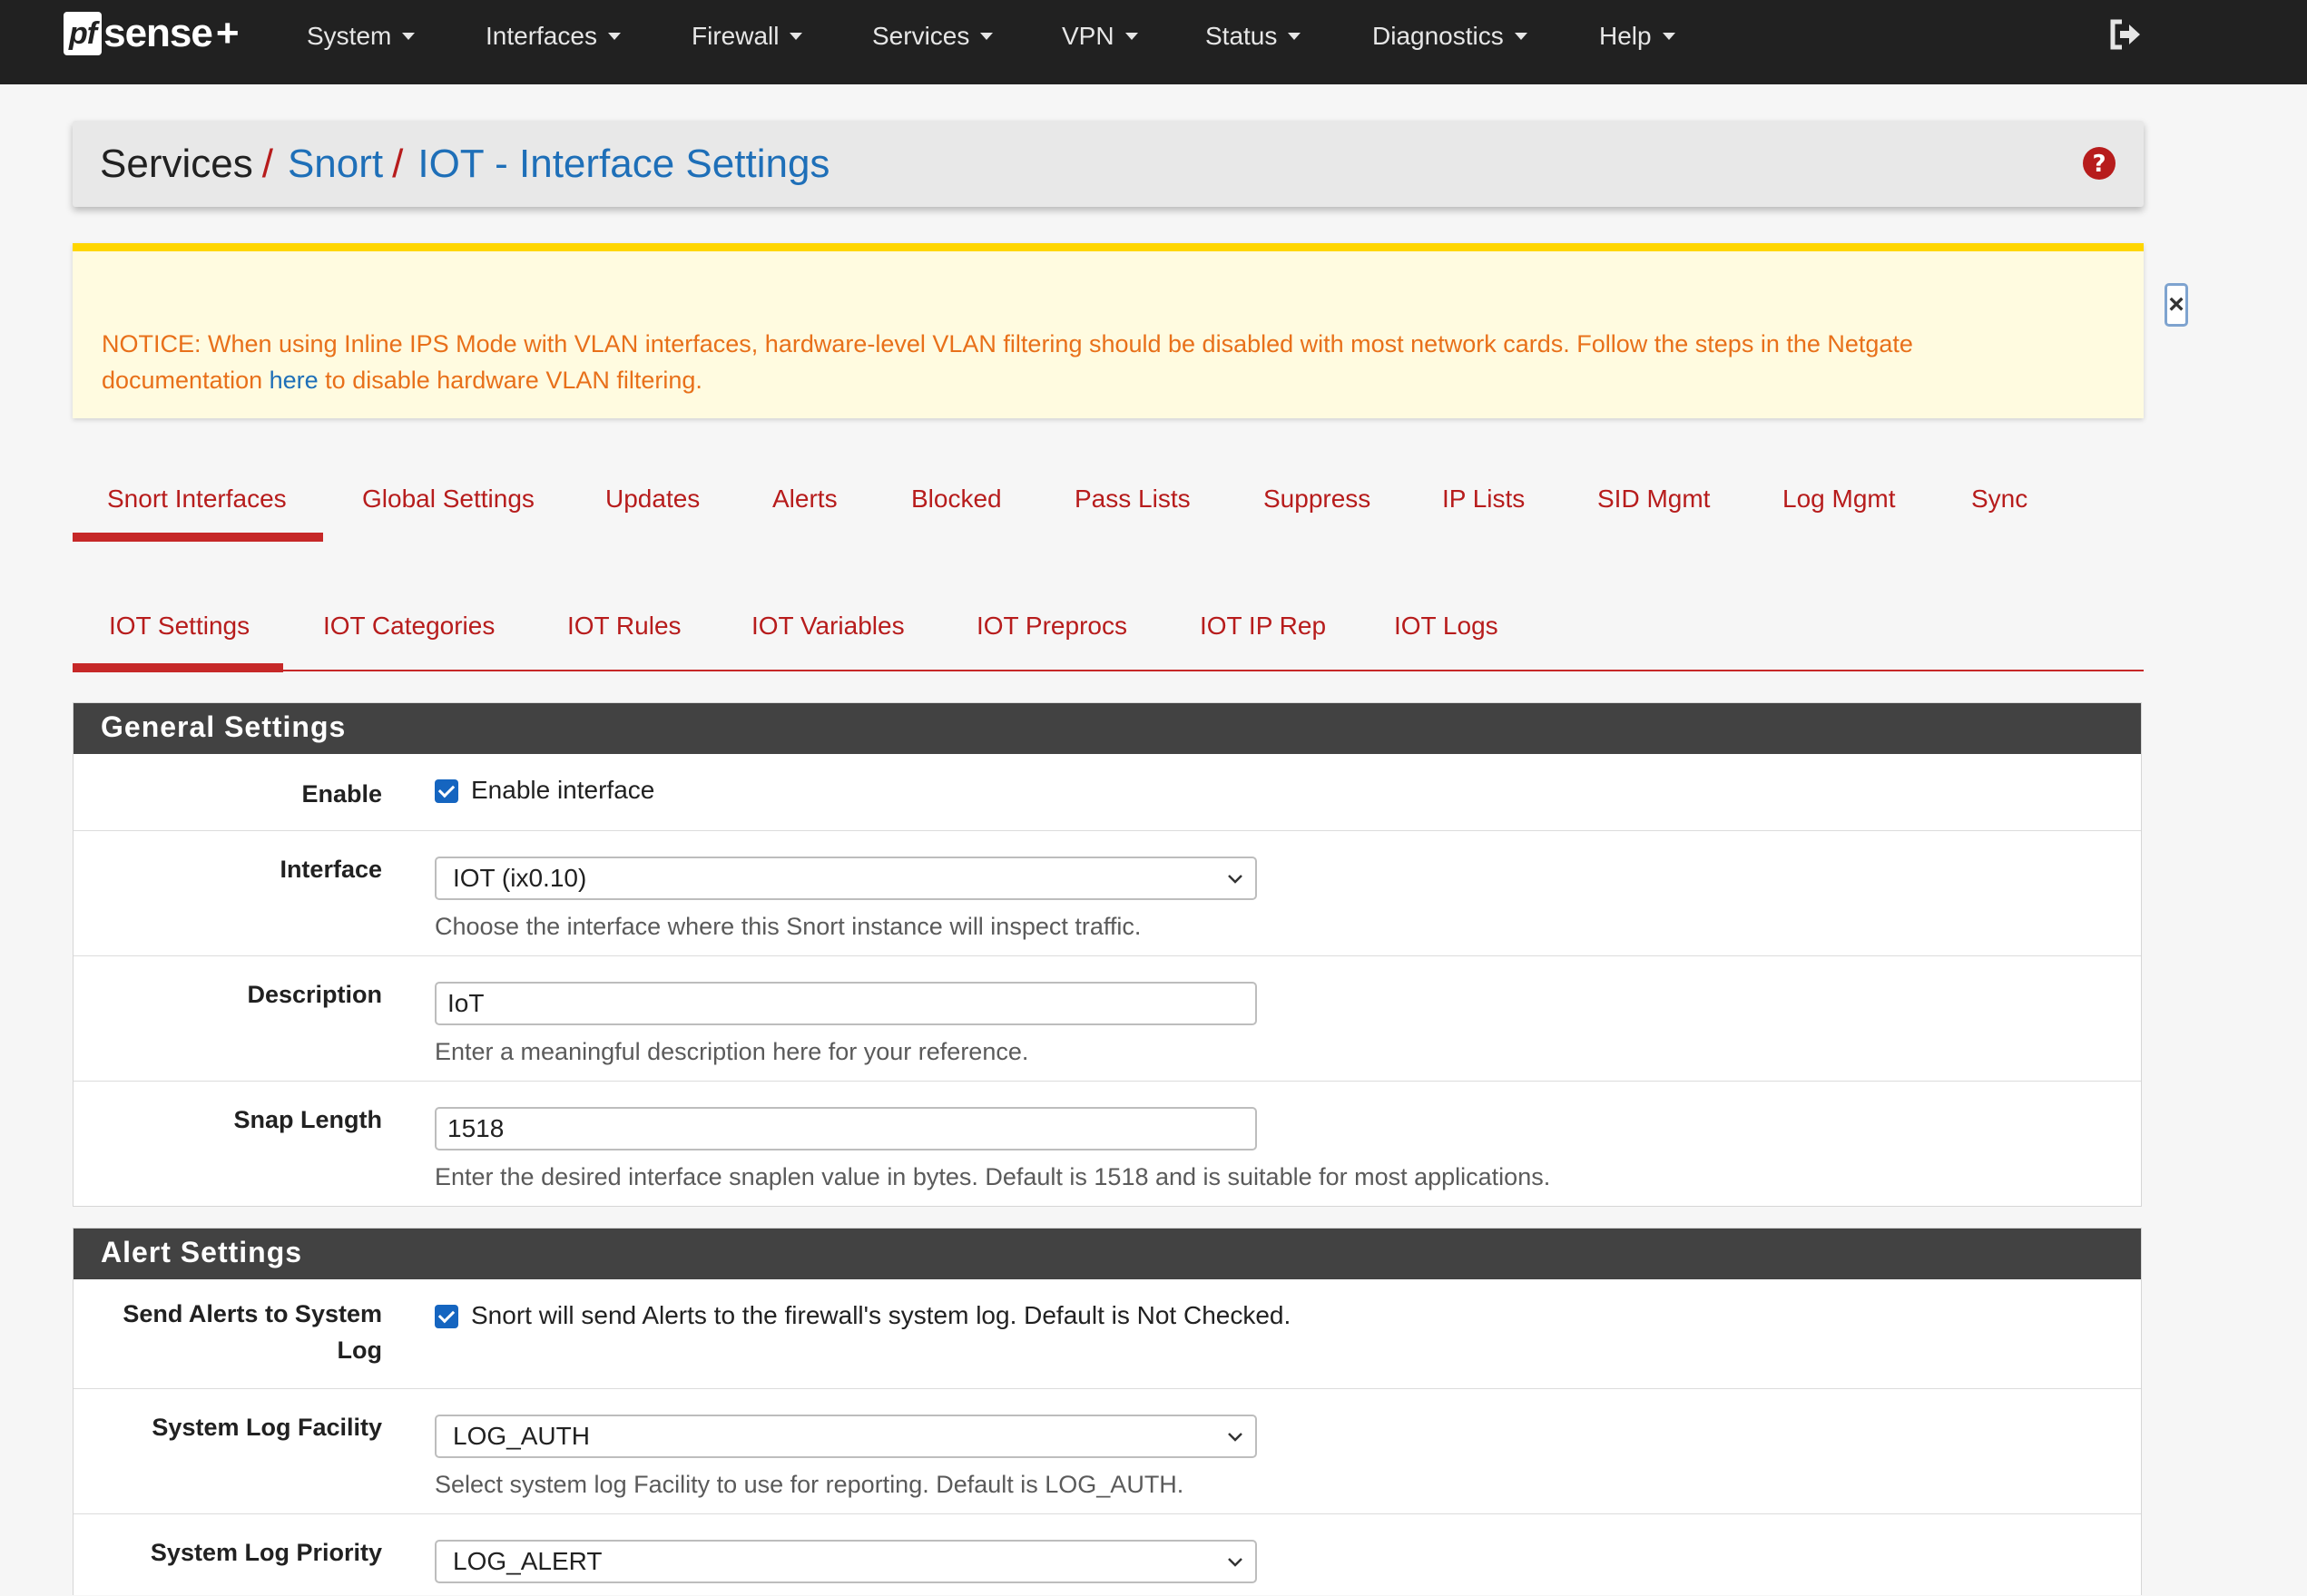 This screenshot has width=2307, height=1596. Describe the element at coordinates (521, 1436) in the screenshot. I see `syslog-facility-value: LOG_AUTH` at that location.